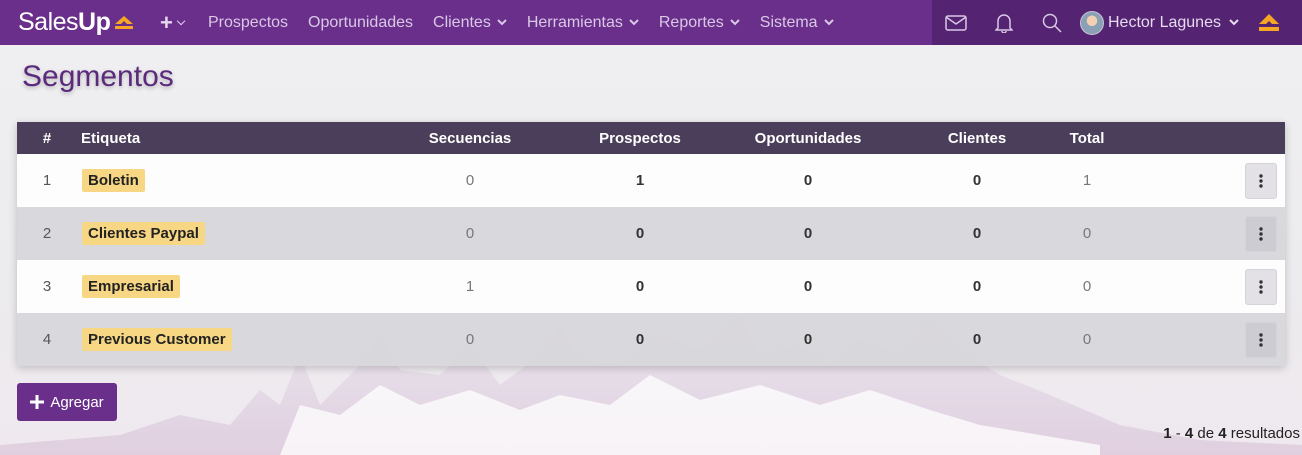 The image size is (1302, 455). I want to click on add-label: Agregar, so click(77, 402).